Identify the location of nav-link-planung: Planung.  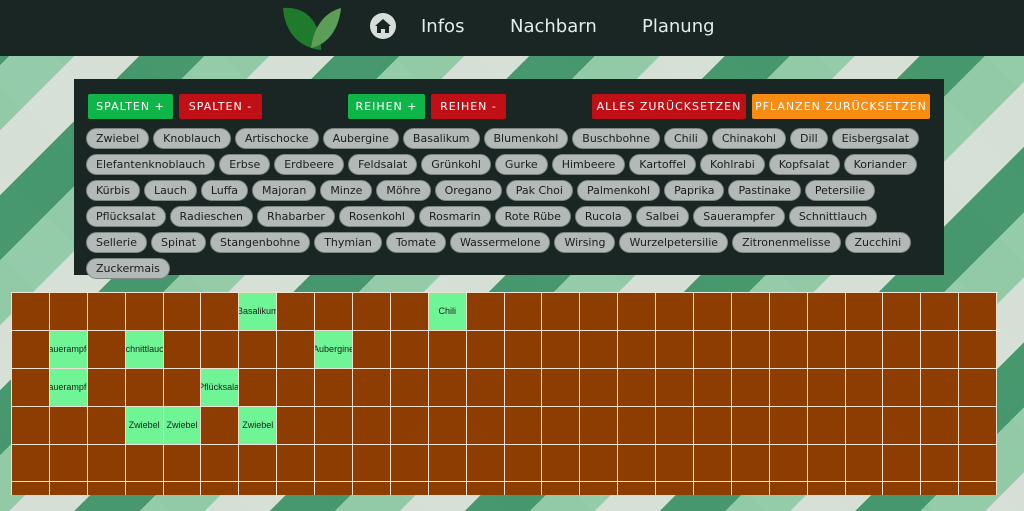
(678, 27).